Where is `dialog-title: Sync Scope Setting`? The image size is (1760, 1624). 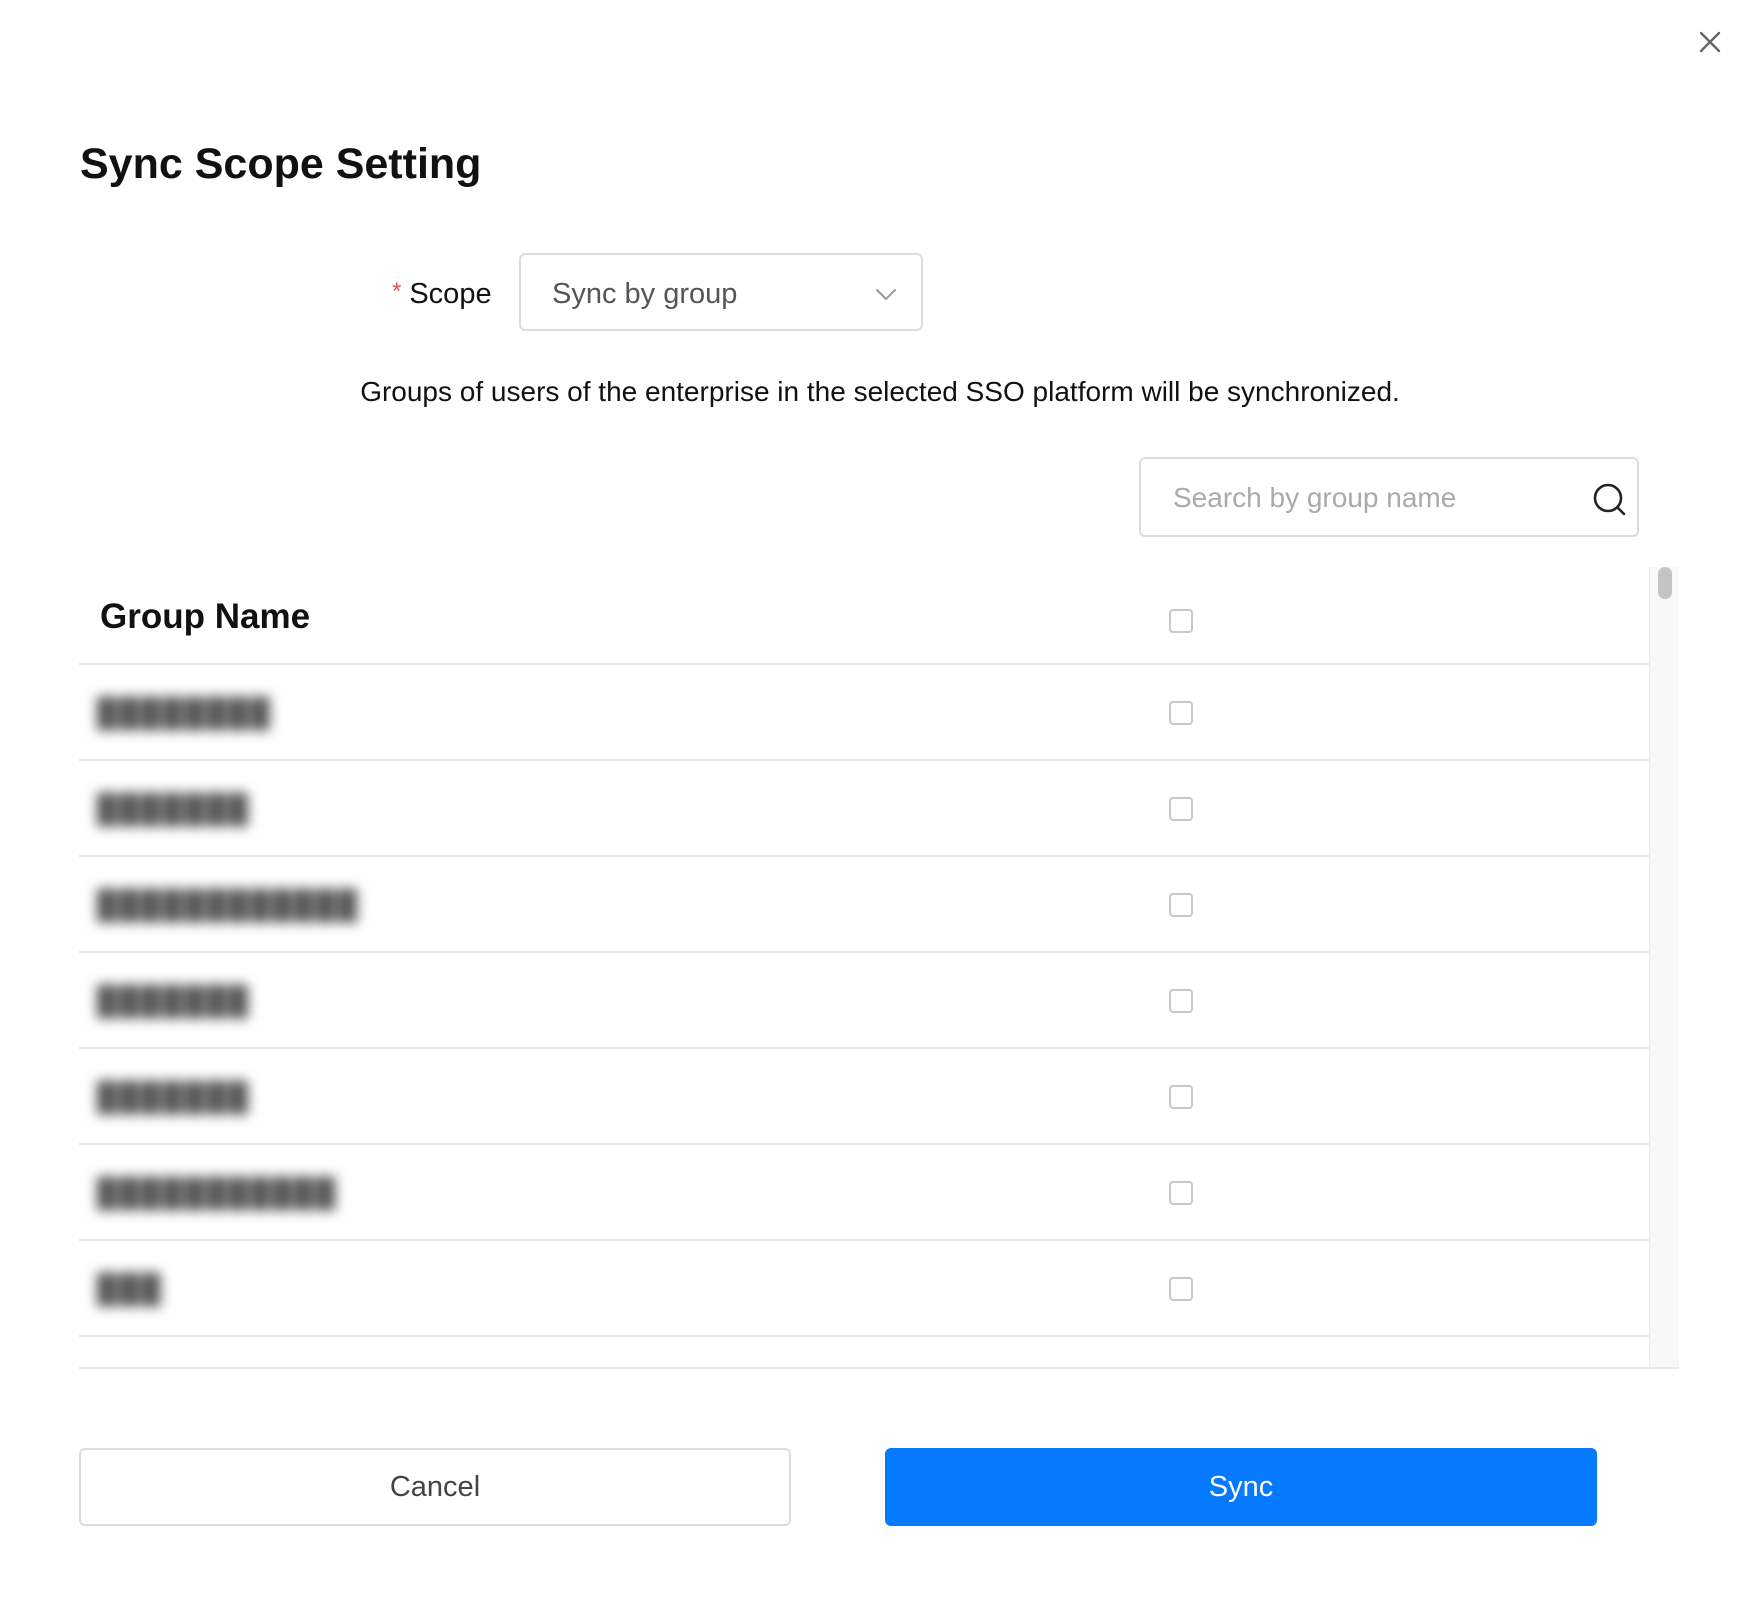 dialog-title: Sync Scope Setting is located at coordinates (281, 164).